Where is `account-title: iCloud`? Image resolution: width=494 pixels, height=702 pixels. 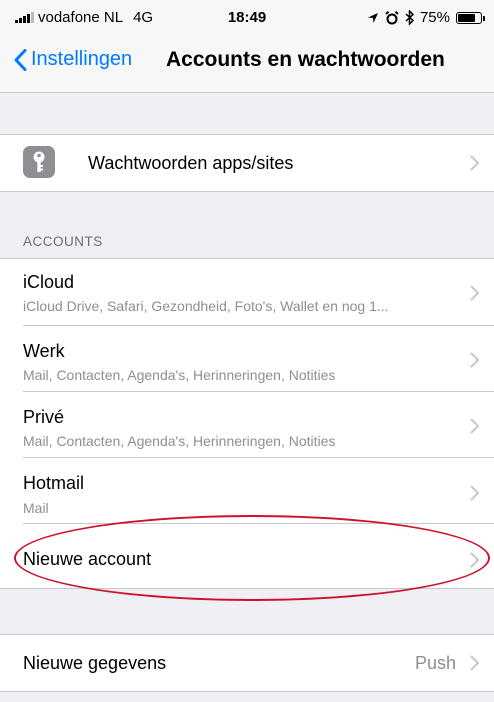
account-title: iCloud is located at coordinates (49, 282).